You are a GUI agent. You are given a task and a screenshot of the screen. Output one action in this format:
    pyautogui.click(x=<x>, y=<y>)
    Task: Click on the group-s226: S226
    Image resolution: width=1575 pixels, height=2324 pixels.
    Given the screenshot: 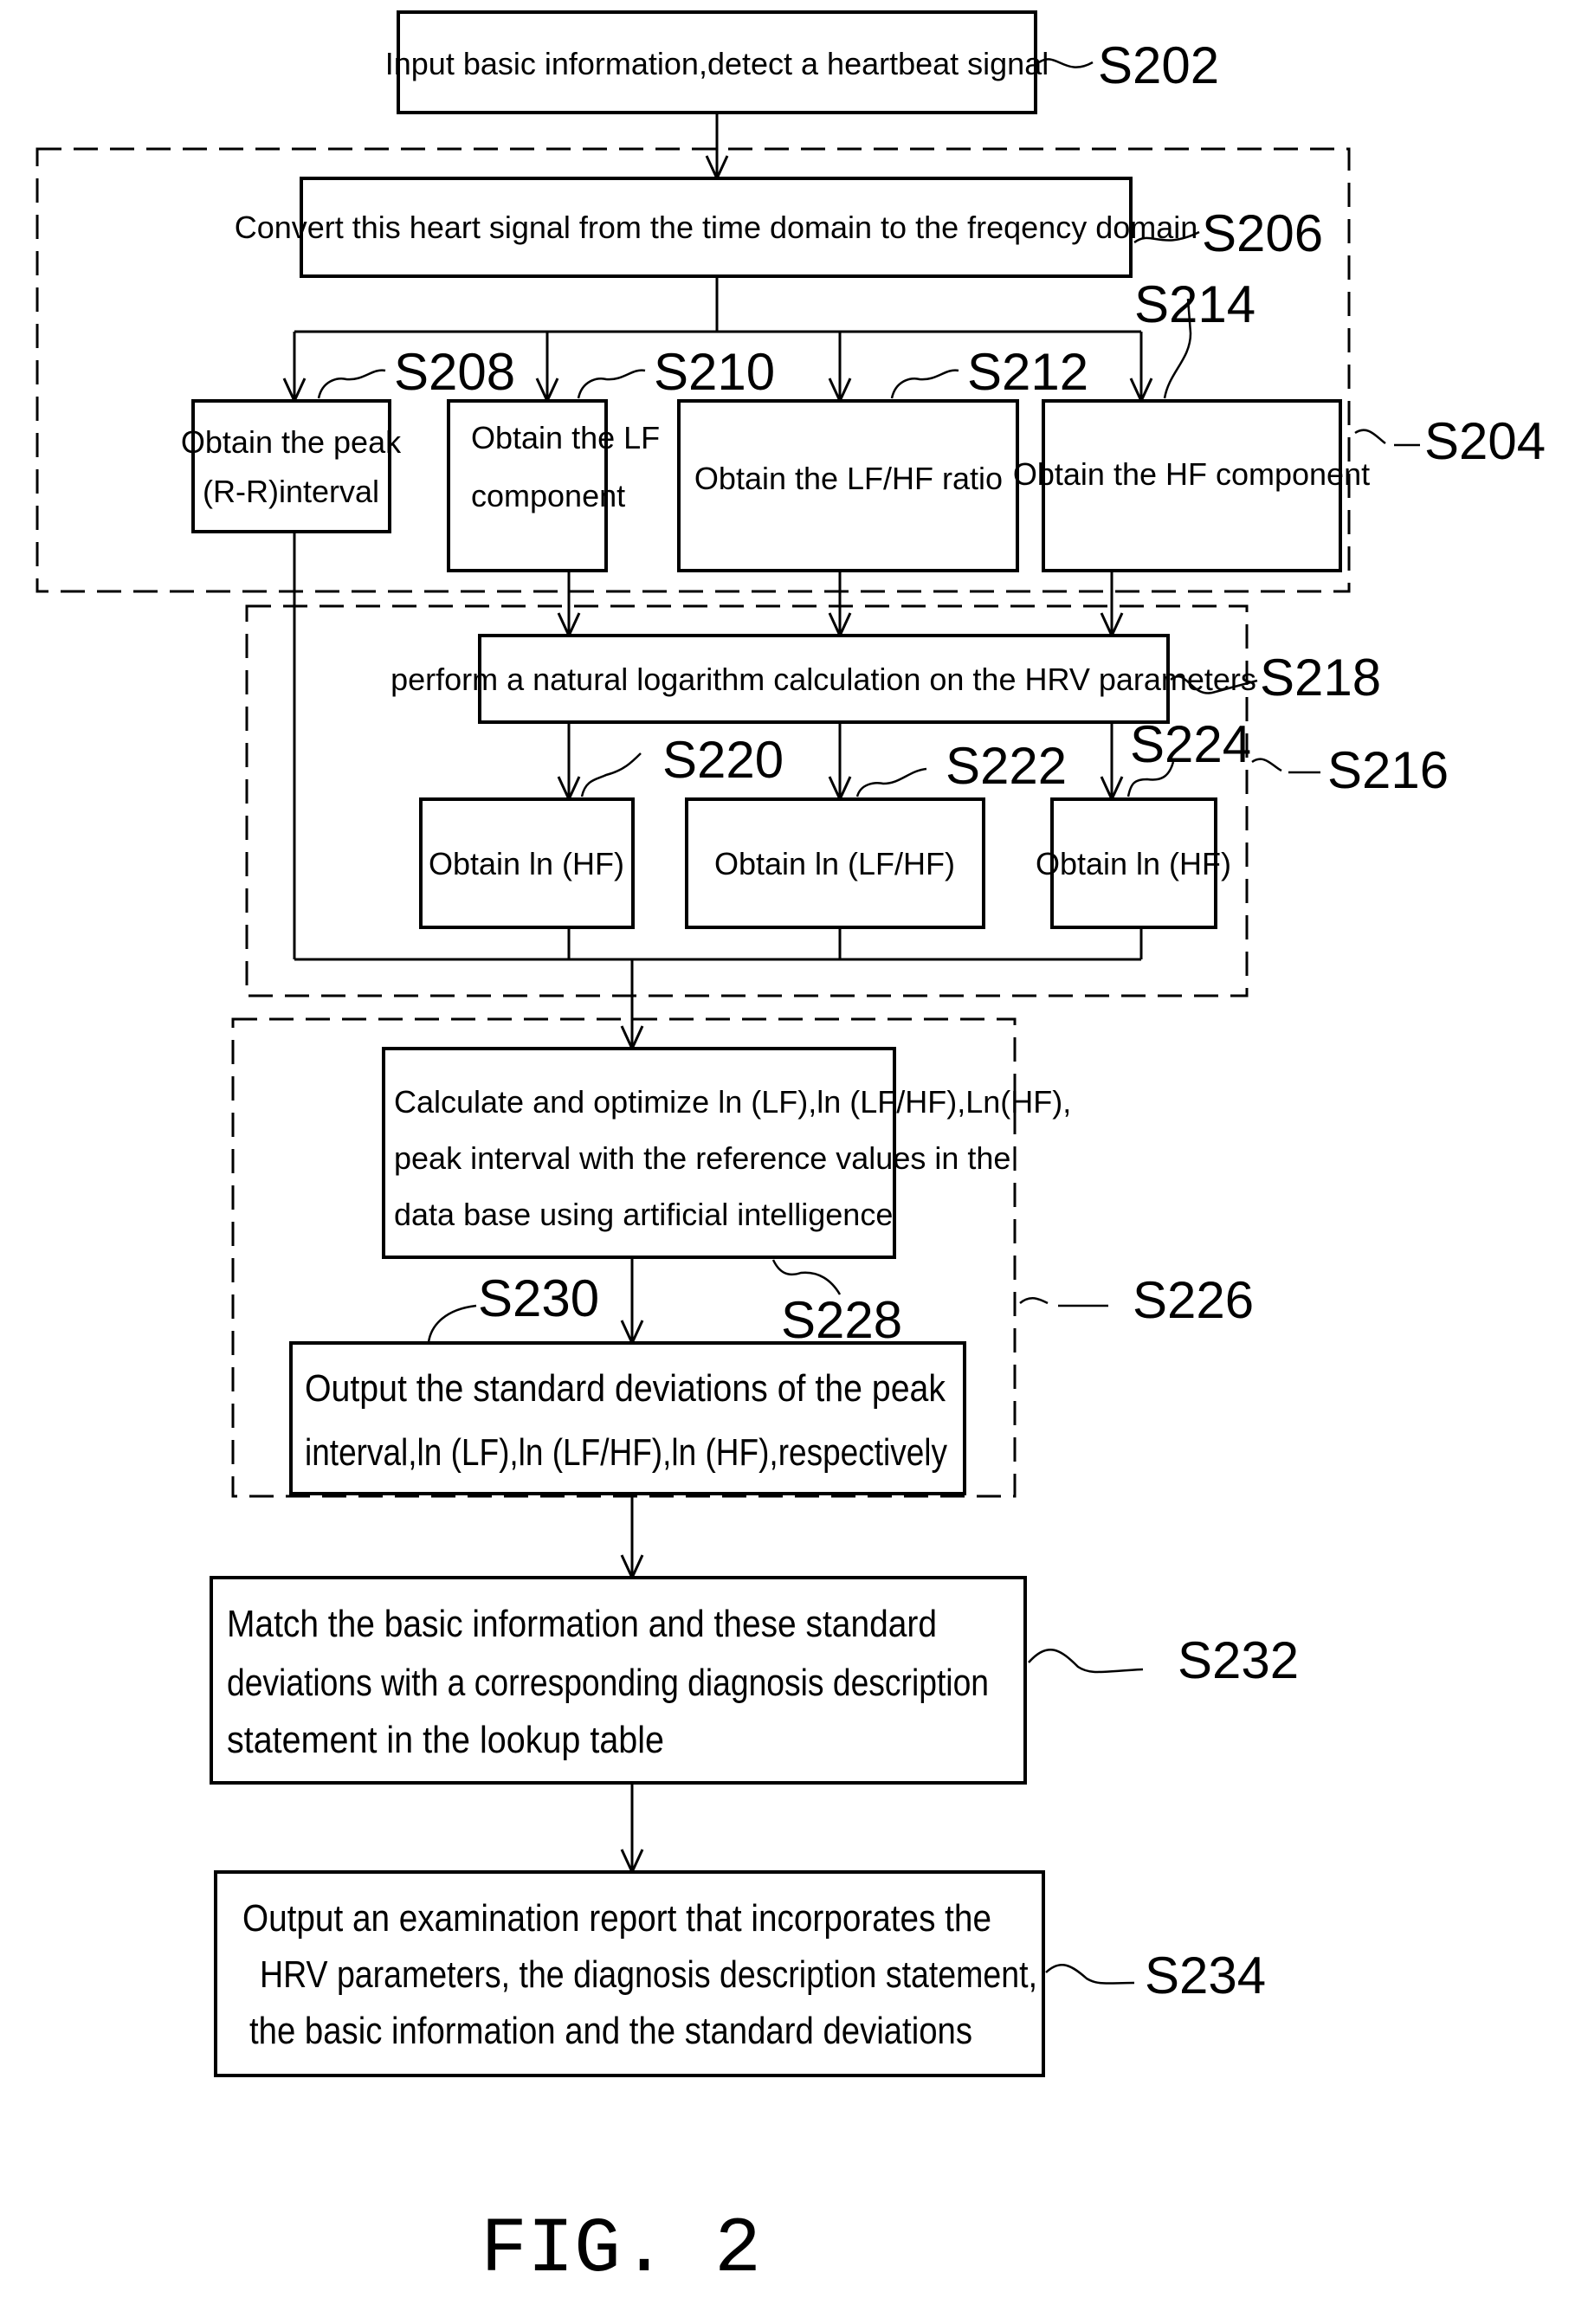 What is the action you would take?
    pyautogui.click(x=1136, y=1300)
    